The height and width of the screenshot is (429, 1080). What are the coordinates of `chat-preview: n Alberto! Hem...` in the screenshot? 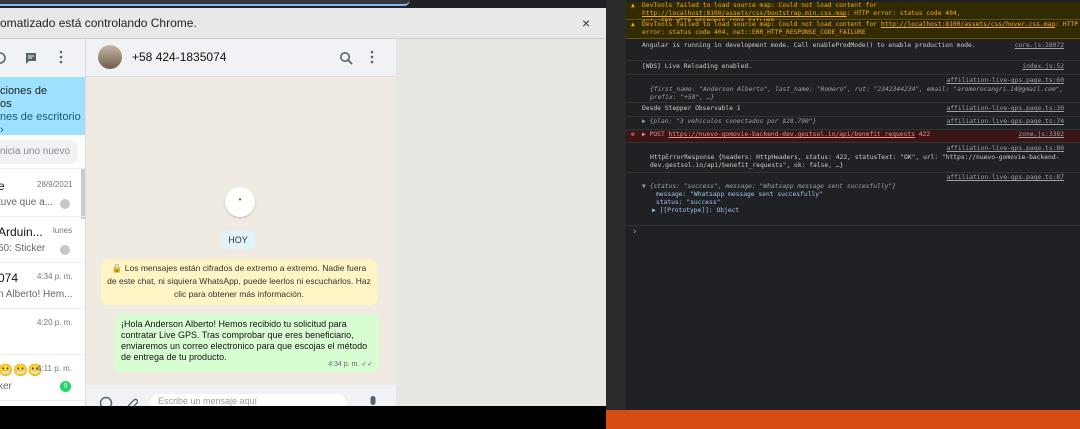 It's located at (36, 294).